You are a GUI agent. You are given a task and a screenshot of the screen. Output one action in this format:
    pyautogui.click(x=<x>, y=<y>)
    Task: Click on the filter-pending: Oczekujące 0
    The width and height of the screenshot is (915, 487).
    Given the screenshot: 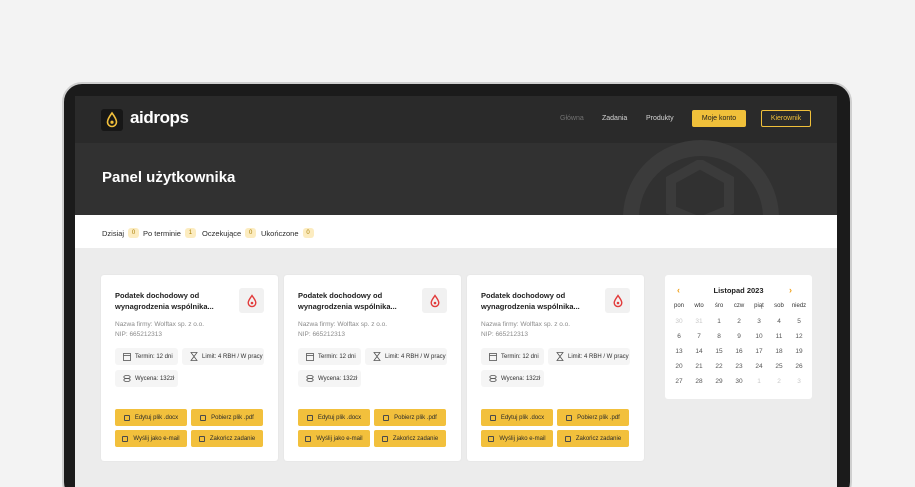 What is the action you would take?
    pyautogui.click(x=229, y=233)
    